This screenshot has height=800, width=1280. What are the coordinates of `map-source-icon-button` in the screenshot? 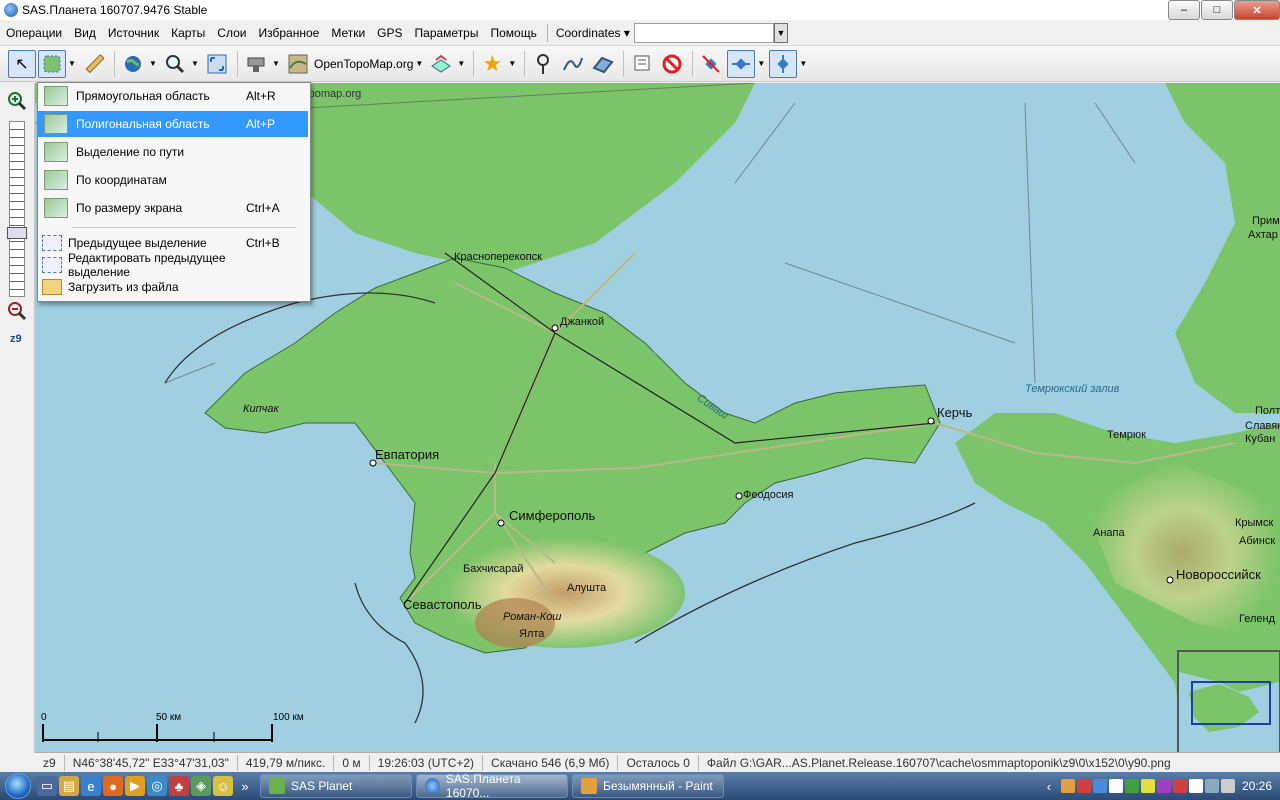 It's located at (298, 64).